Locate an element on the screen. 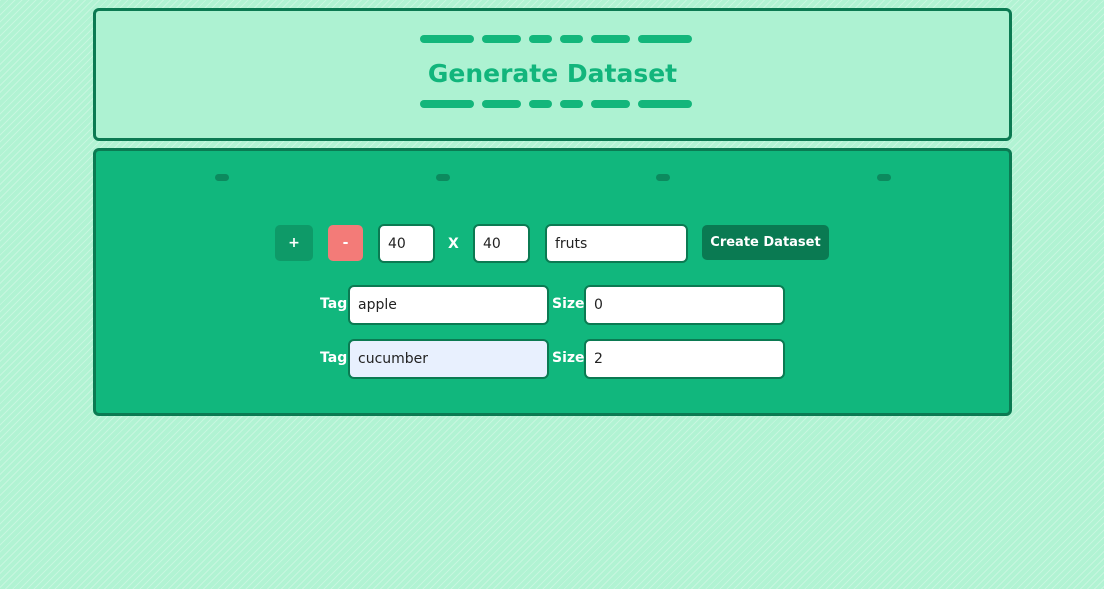 Image resolution: width=1104 pixels, height=589 pixels. page-title: Generate Dataset is located at coordinates (552, 73).